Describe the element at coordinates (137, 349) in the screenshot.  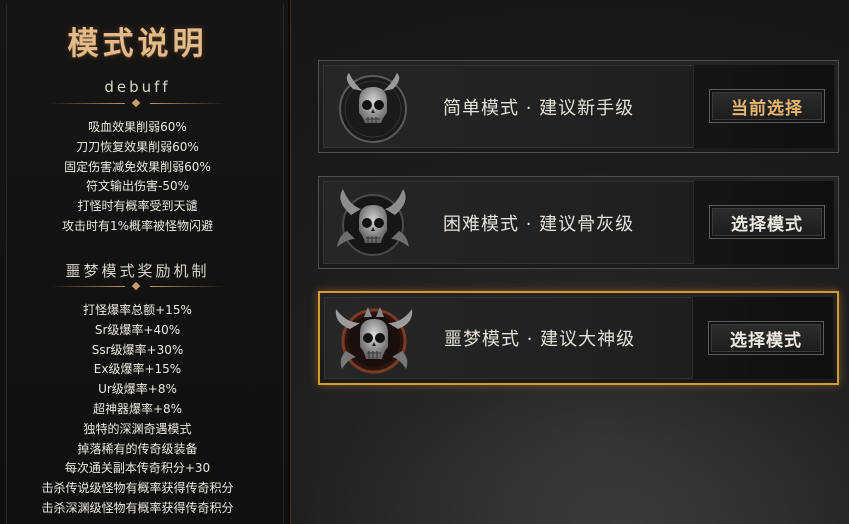
I see `reward-item: Ssr级爆率+30%` at that location.